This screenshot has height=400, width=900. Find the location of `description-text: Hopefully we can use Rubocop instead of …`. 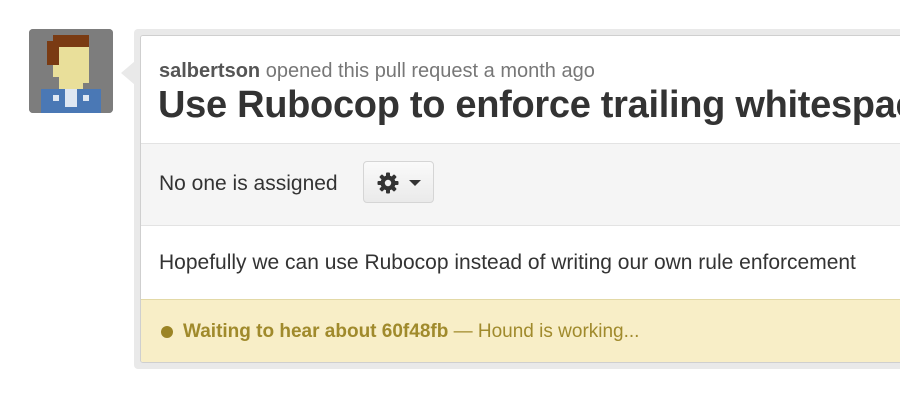

description-text: Hopefully we can use Rubocop instead of … is located at coordinates (507, 262).